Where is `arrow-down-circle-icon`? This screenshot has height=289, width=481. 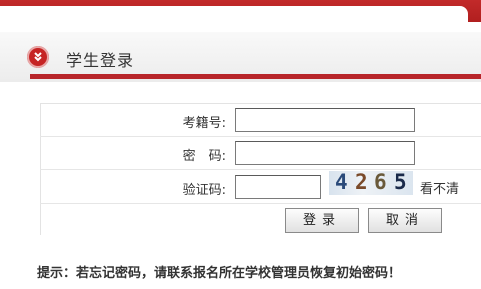
arrow-down-circle-icon is located at coordinates (38, 57).